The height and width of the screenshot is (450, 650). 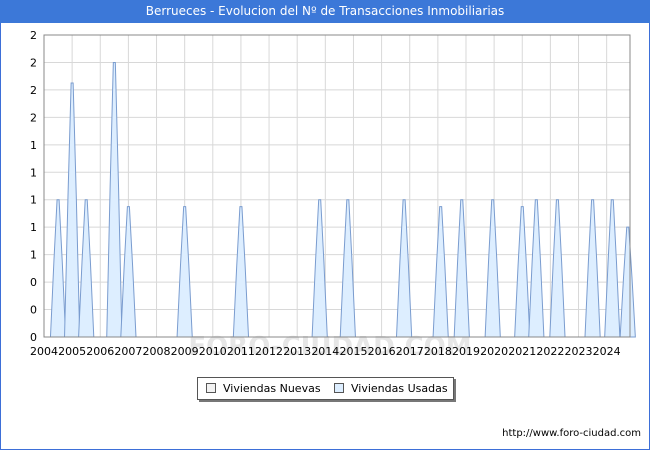 I want to click on legend-item-used: Viviendas Usadas, so click(x=391, y=388).